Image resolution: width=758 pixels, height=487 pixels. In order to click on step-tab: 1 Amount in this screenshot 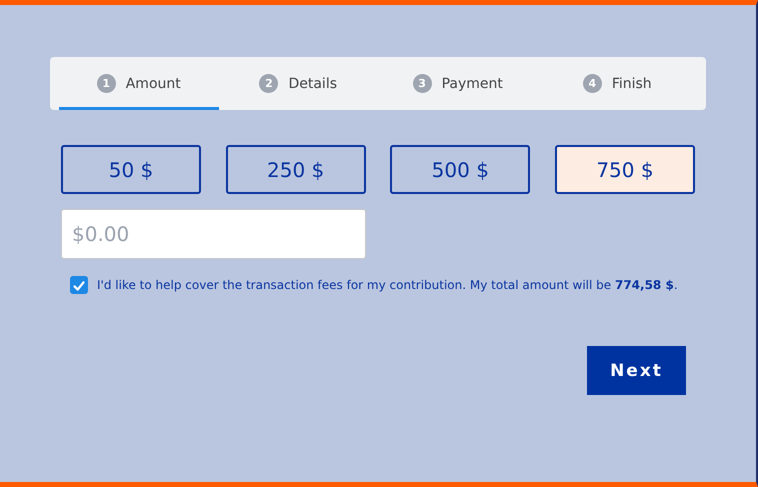, I will do `click(138, 83)`.